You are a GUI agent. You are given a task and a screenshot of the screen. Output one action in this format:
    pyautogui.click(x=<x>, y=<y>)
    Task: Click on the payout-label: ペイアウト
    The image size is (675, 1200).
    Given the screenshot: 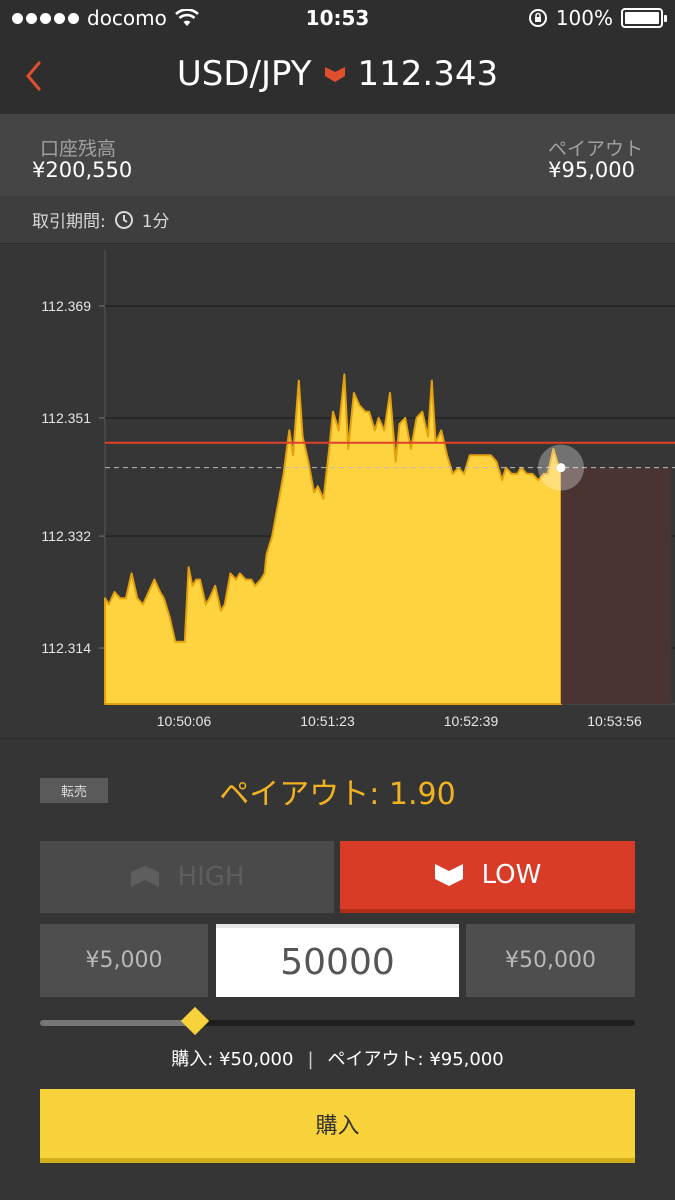 What is the action you would take?
    pyautogui.click(x=595, y=149)
    